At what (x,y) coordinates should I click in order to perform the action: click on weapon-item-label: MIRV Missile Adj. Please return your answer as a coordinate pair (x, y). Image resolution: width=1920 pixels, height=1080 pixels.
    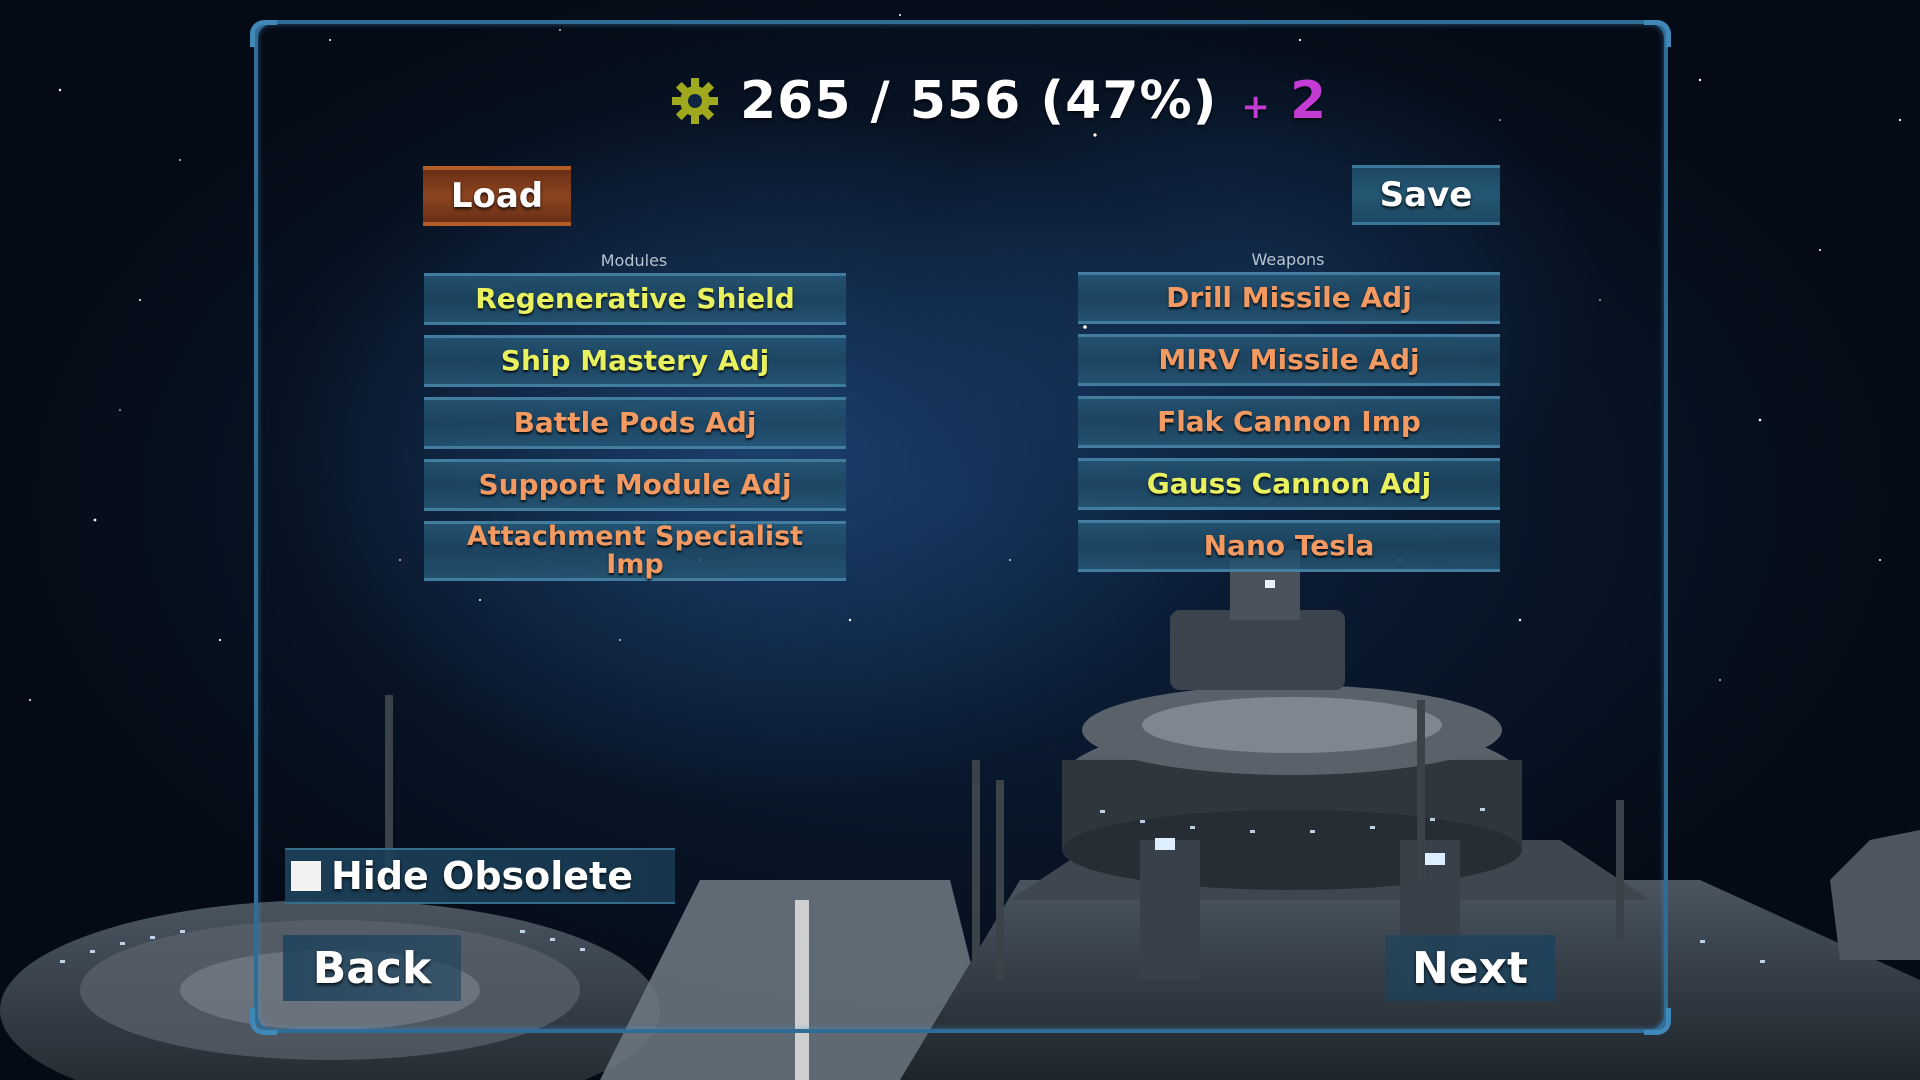
    Looking at the image, I should click on (1289, 359).